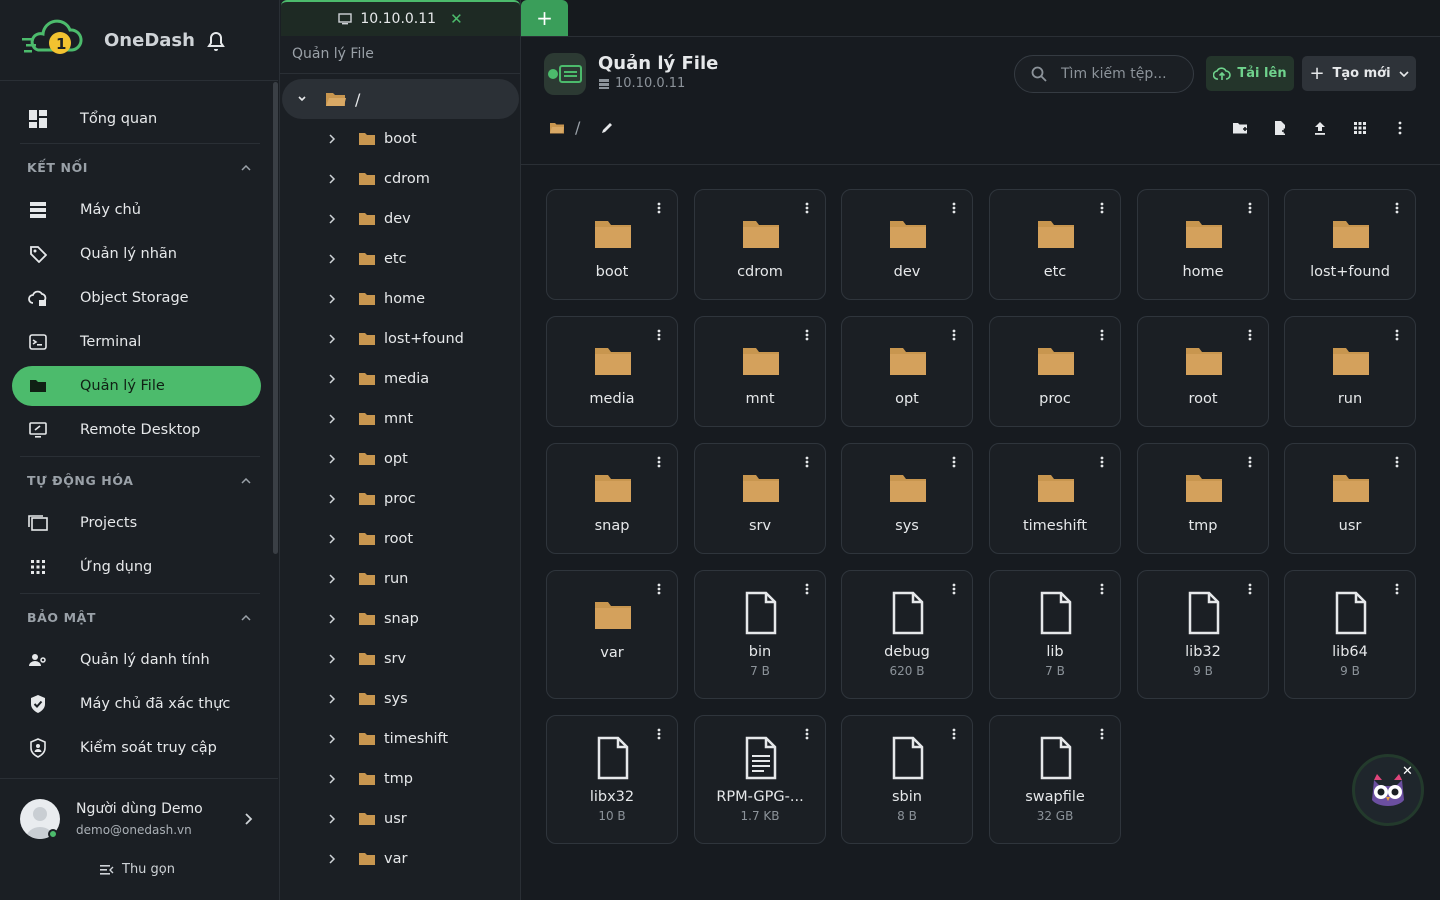 Image resolution: width=1440 pixels, height=900 pixels. What do you see at coordinates (1350, 371) in the screenshot?
I see `folder-card: run` at bounding box center [1350, 371].